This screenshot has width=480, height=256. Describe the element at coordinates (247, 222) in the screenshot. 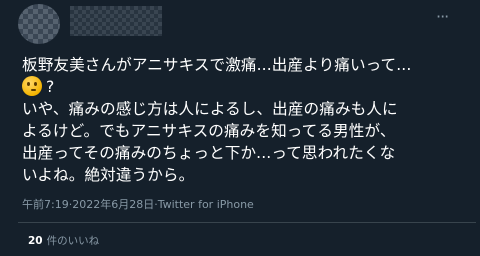

I see `divider` at that location.